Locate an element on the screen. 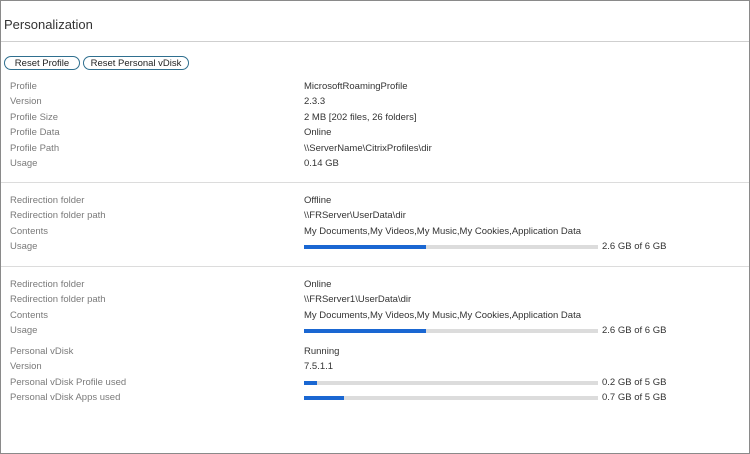 The height and width of the screenshot is (454, 750). redirection-folder-row: Redirection folder Online is located at coordinates (375, 285).